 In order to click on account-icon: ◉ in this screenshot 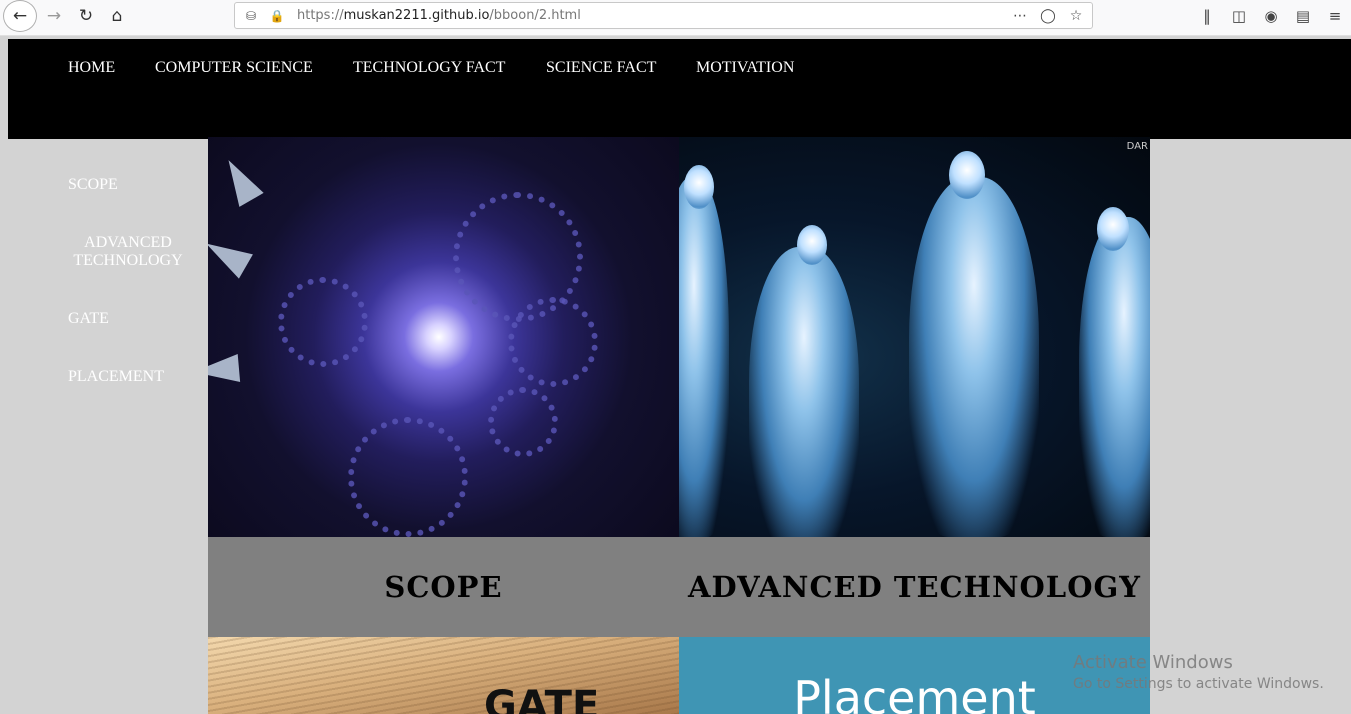, I will do `click(1271, 16)`.